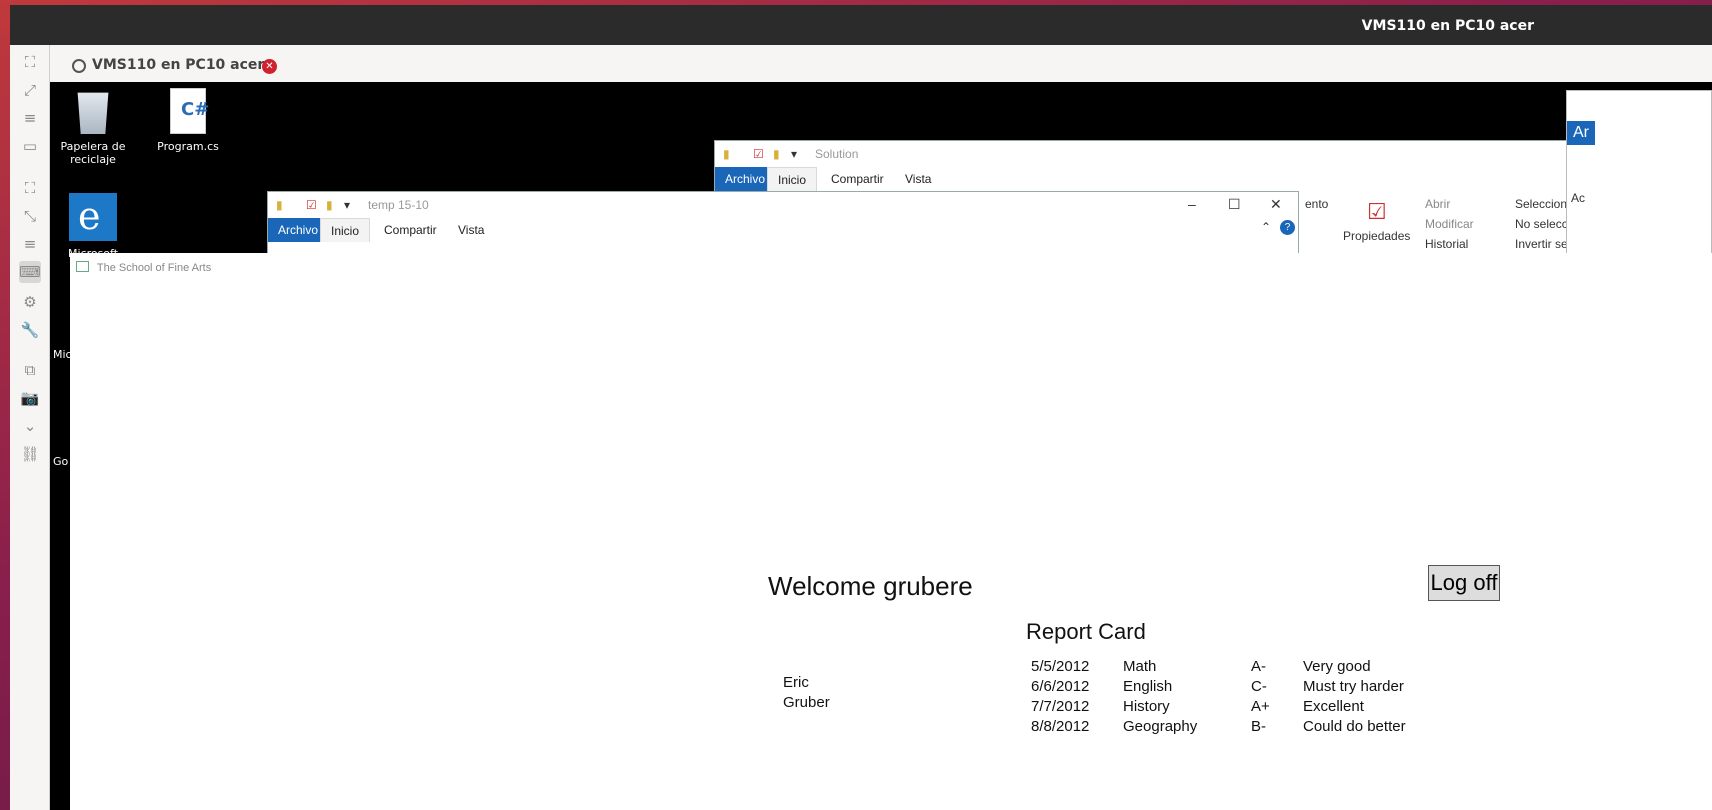  Describe the element at coordinates (93, 159) in the screenshot. I see `desktop-icon-label: reciclaje` at that location.